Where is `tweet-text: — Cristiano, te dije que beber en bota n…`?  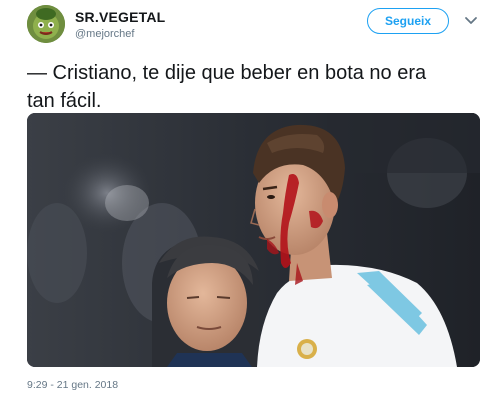
tweet-text: — Cristiano, te dije que beber en bota n… is located at coordinates (257, 87).